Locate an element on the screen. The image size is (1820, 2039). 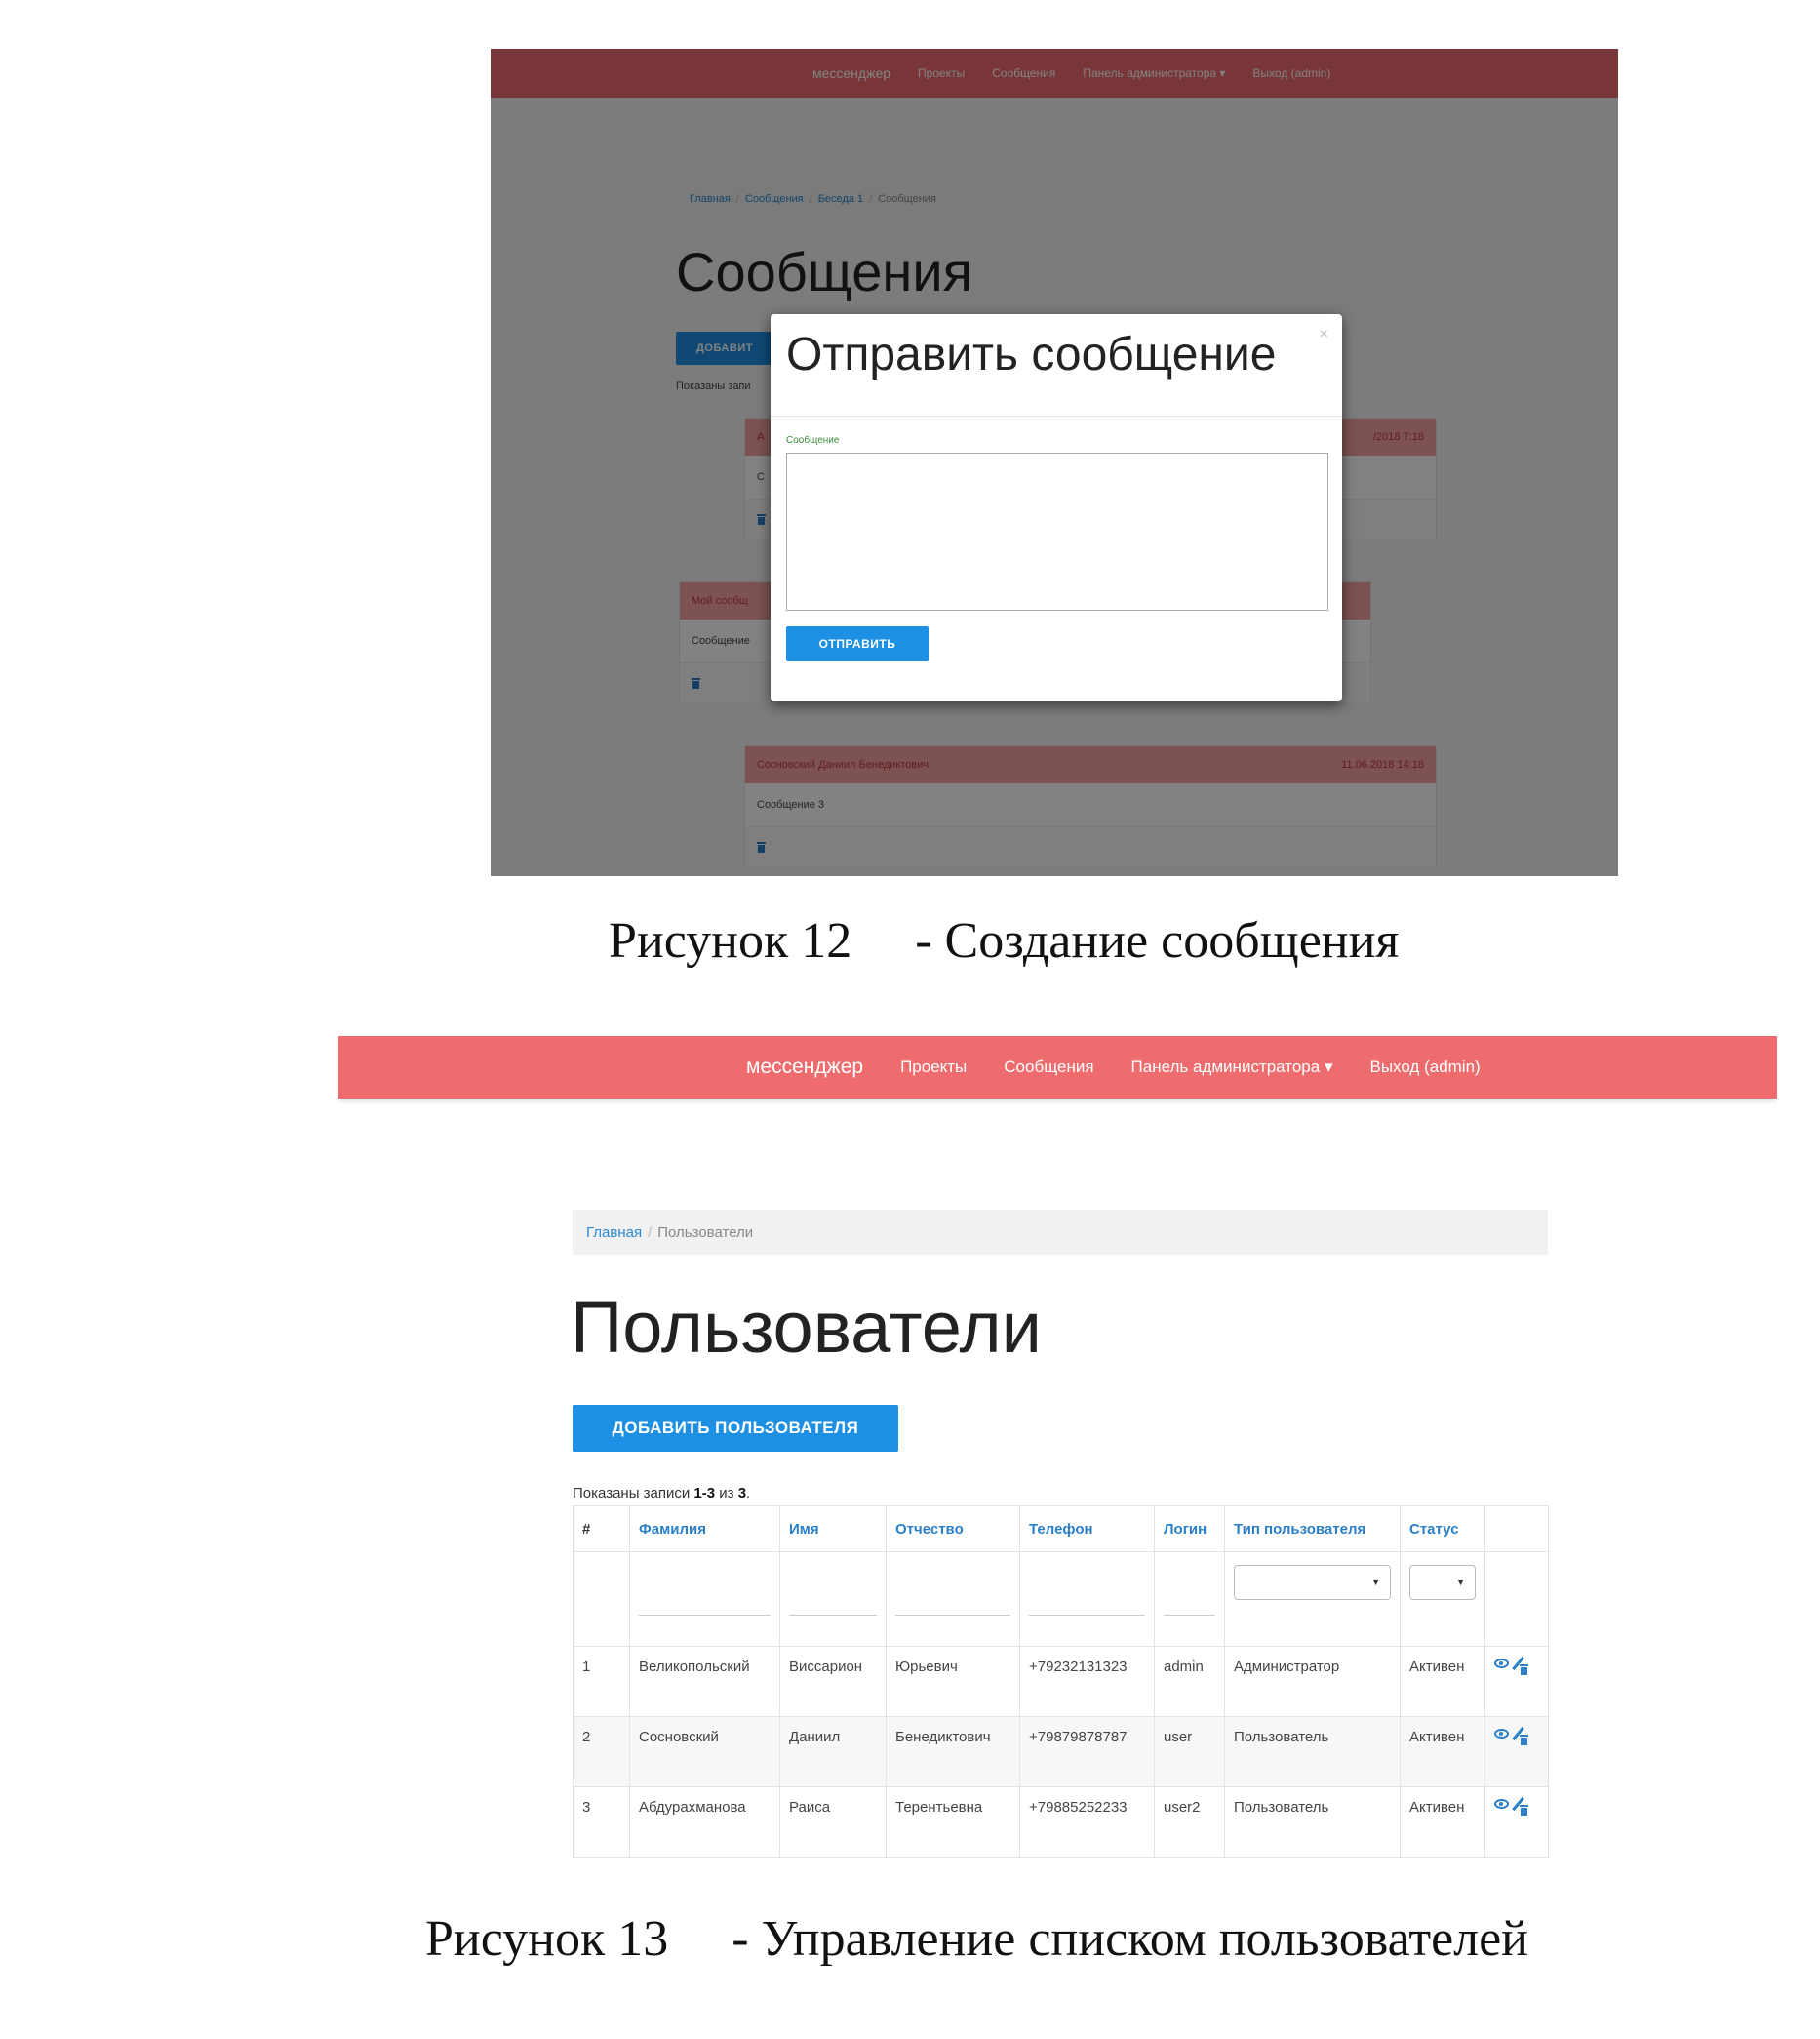
filter-row: ▼ ▼ is located at coordinates (1061, 1599).